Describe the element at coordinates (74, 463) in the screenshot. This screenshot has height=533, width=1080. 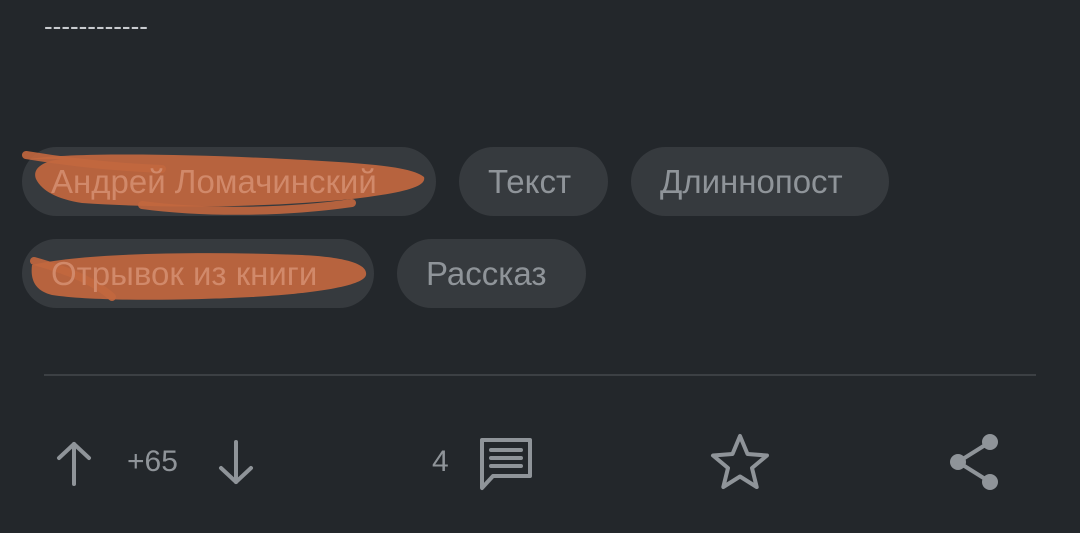
I see `upvote-arrow-icon` at that location.